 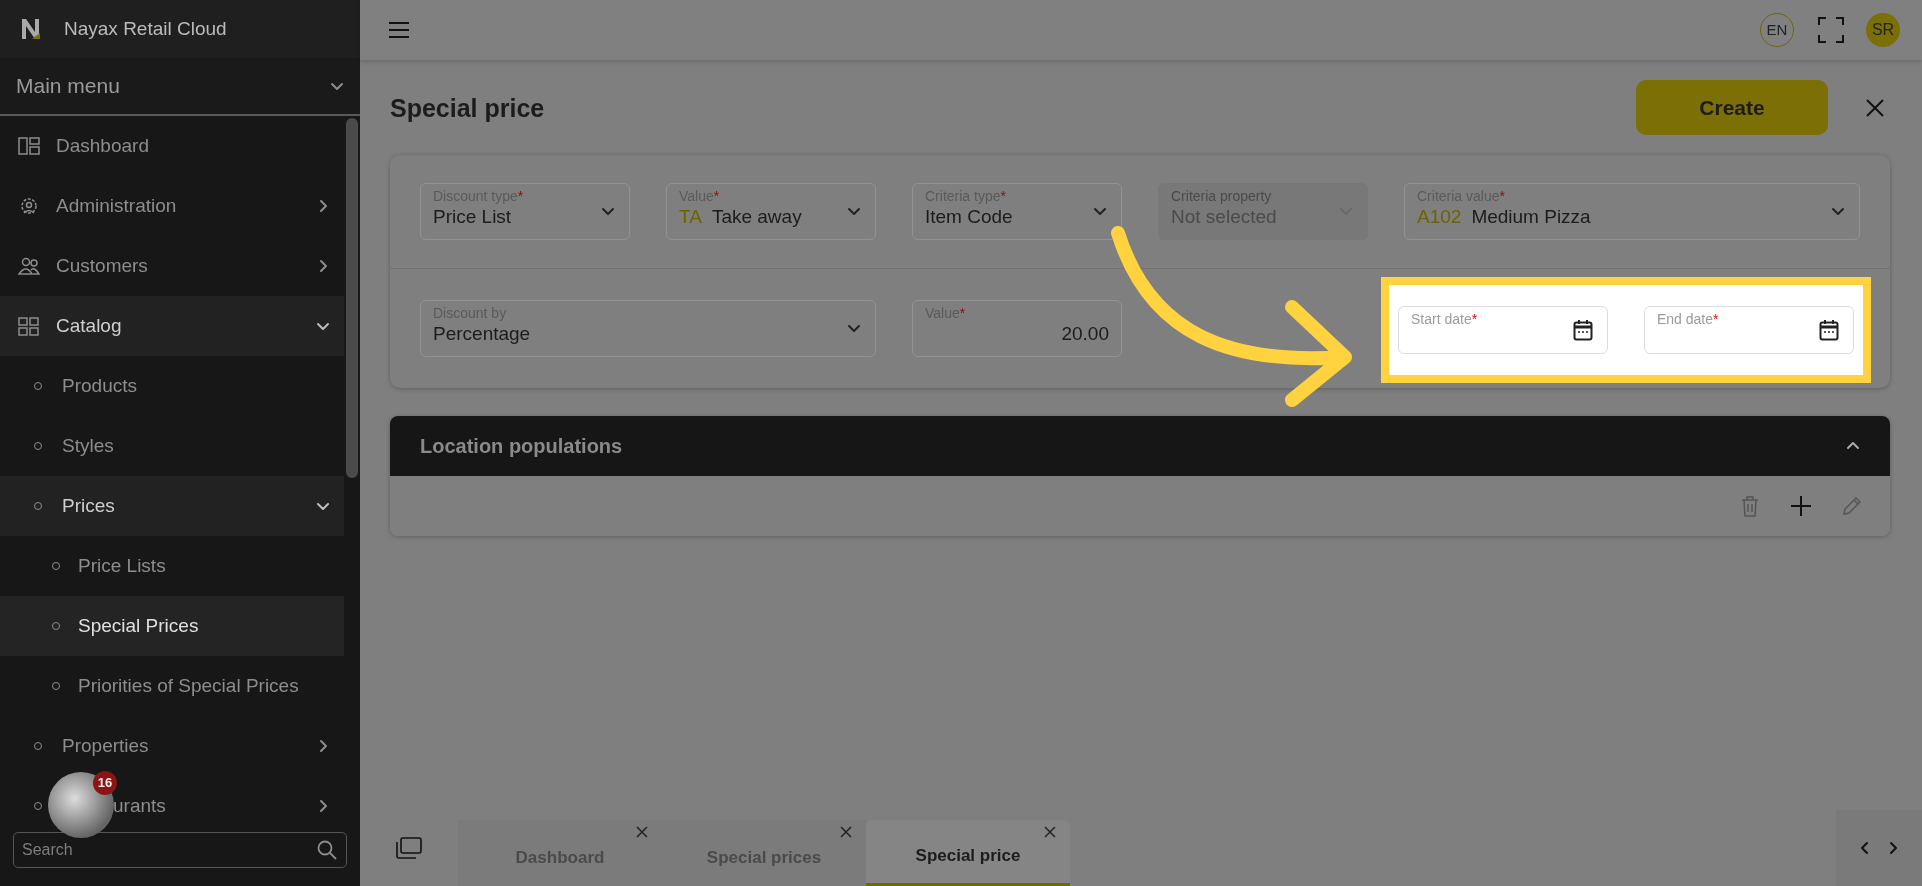 What do you see at coordinates (200, 266) in the screenshot?
I see `sidebar-item: Customers` at bounding box center [200, 266].